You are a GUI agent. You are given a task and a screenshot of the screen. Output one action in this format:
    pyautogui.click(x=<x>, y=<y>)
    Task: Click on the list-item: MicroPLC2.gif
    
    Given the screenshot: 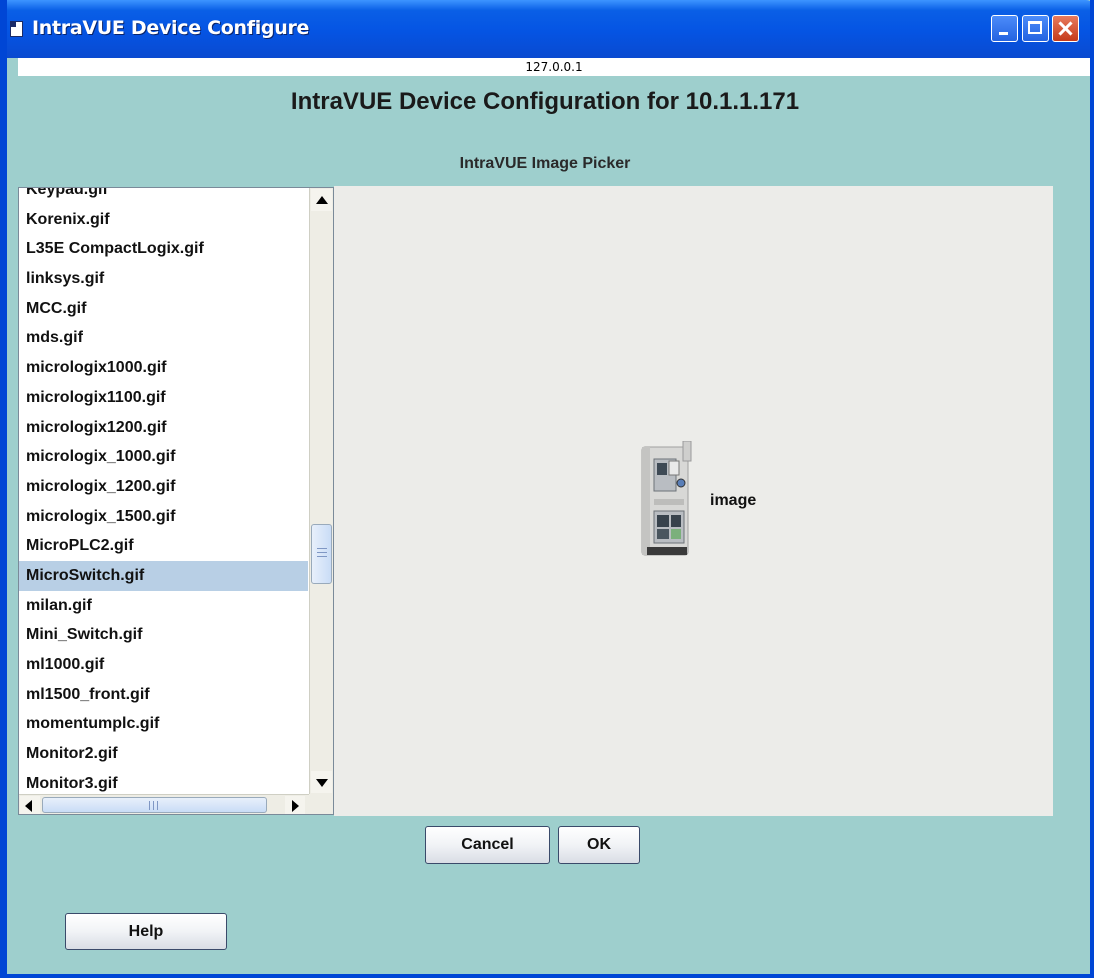 What is the action you would take?
    pyautogui.click(x=163, y=546)
    